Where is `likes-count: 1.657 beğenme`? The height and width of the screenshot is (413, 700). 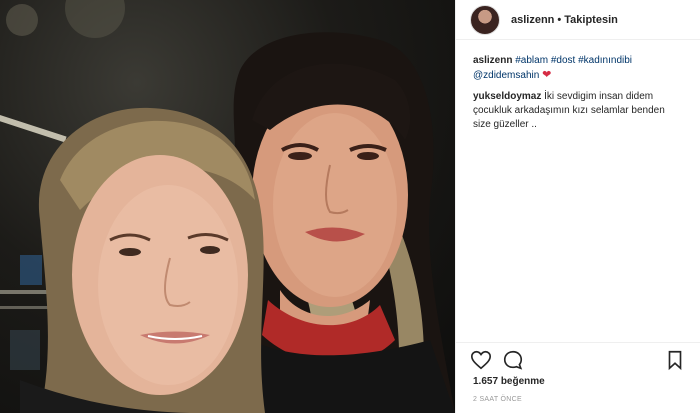
likes-count: 1.657 beğenme is located at coordinates (509, 381).